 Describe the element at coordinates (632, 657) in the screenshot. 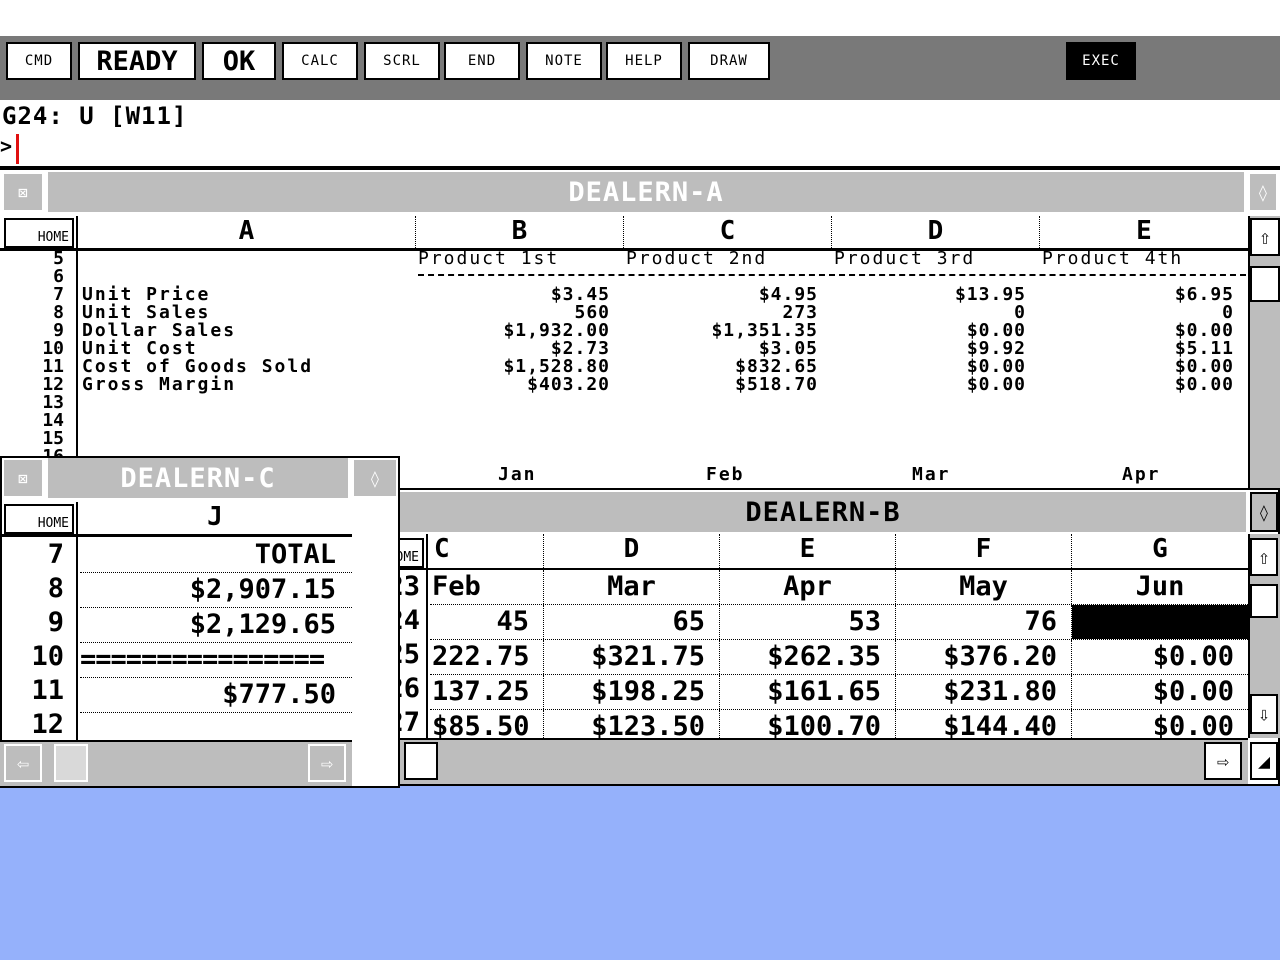

I see `cell: $321.75` at that location.